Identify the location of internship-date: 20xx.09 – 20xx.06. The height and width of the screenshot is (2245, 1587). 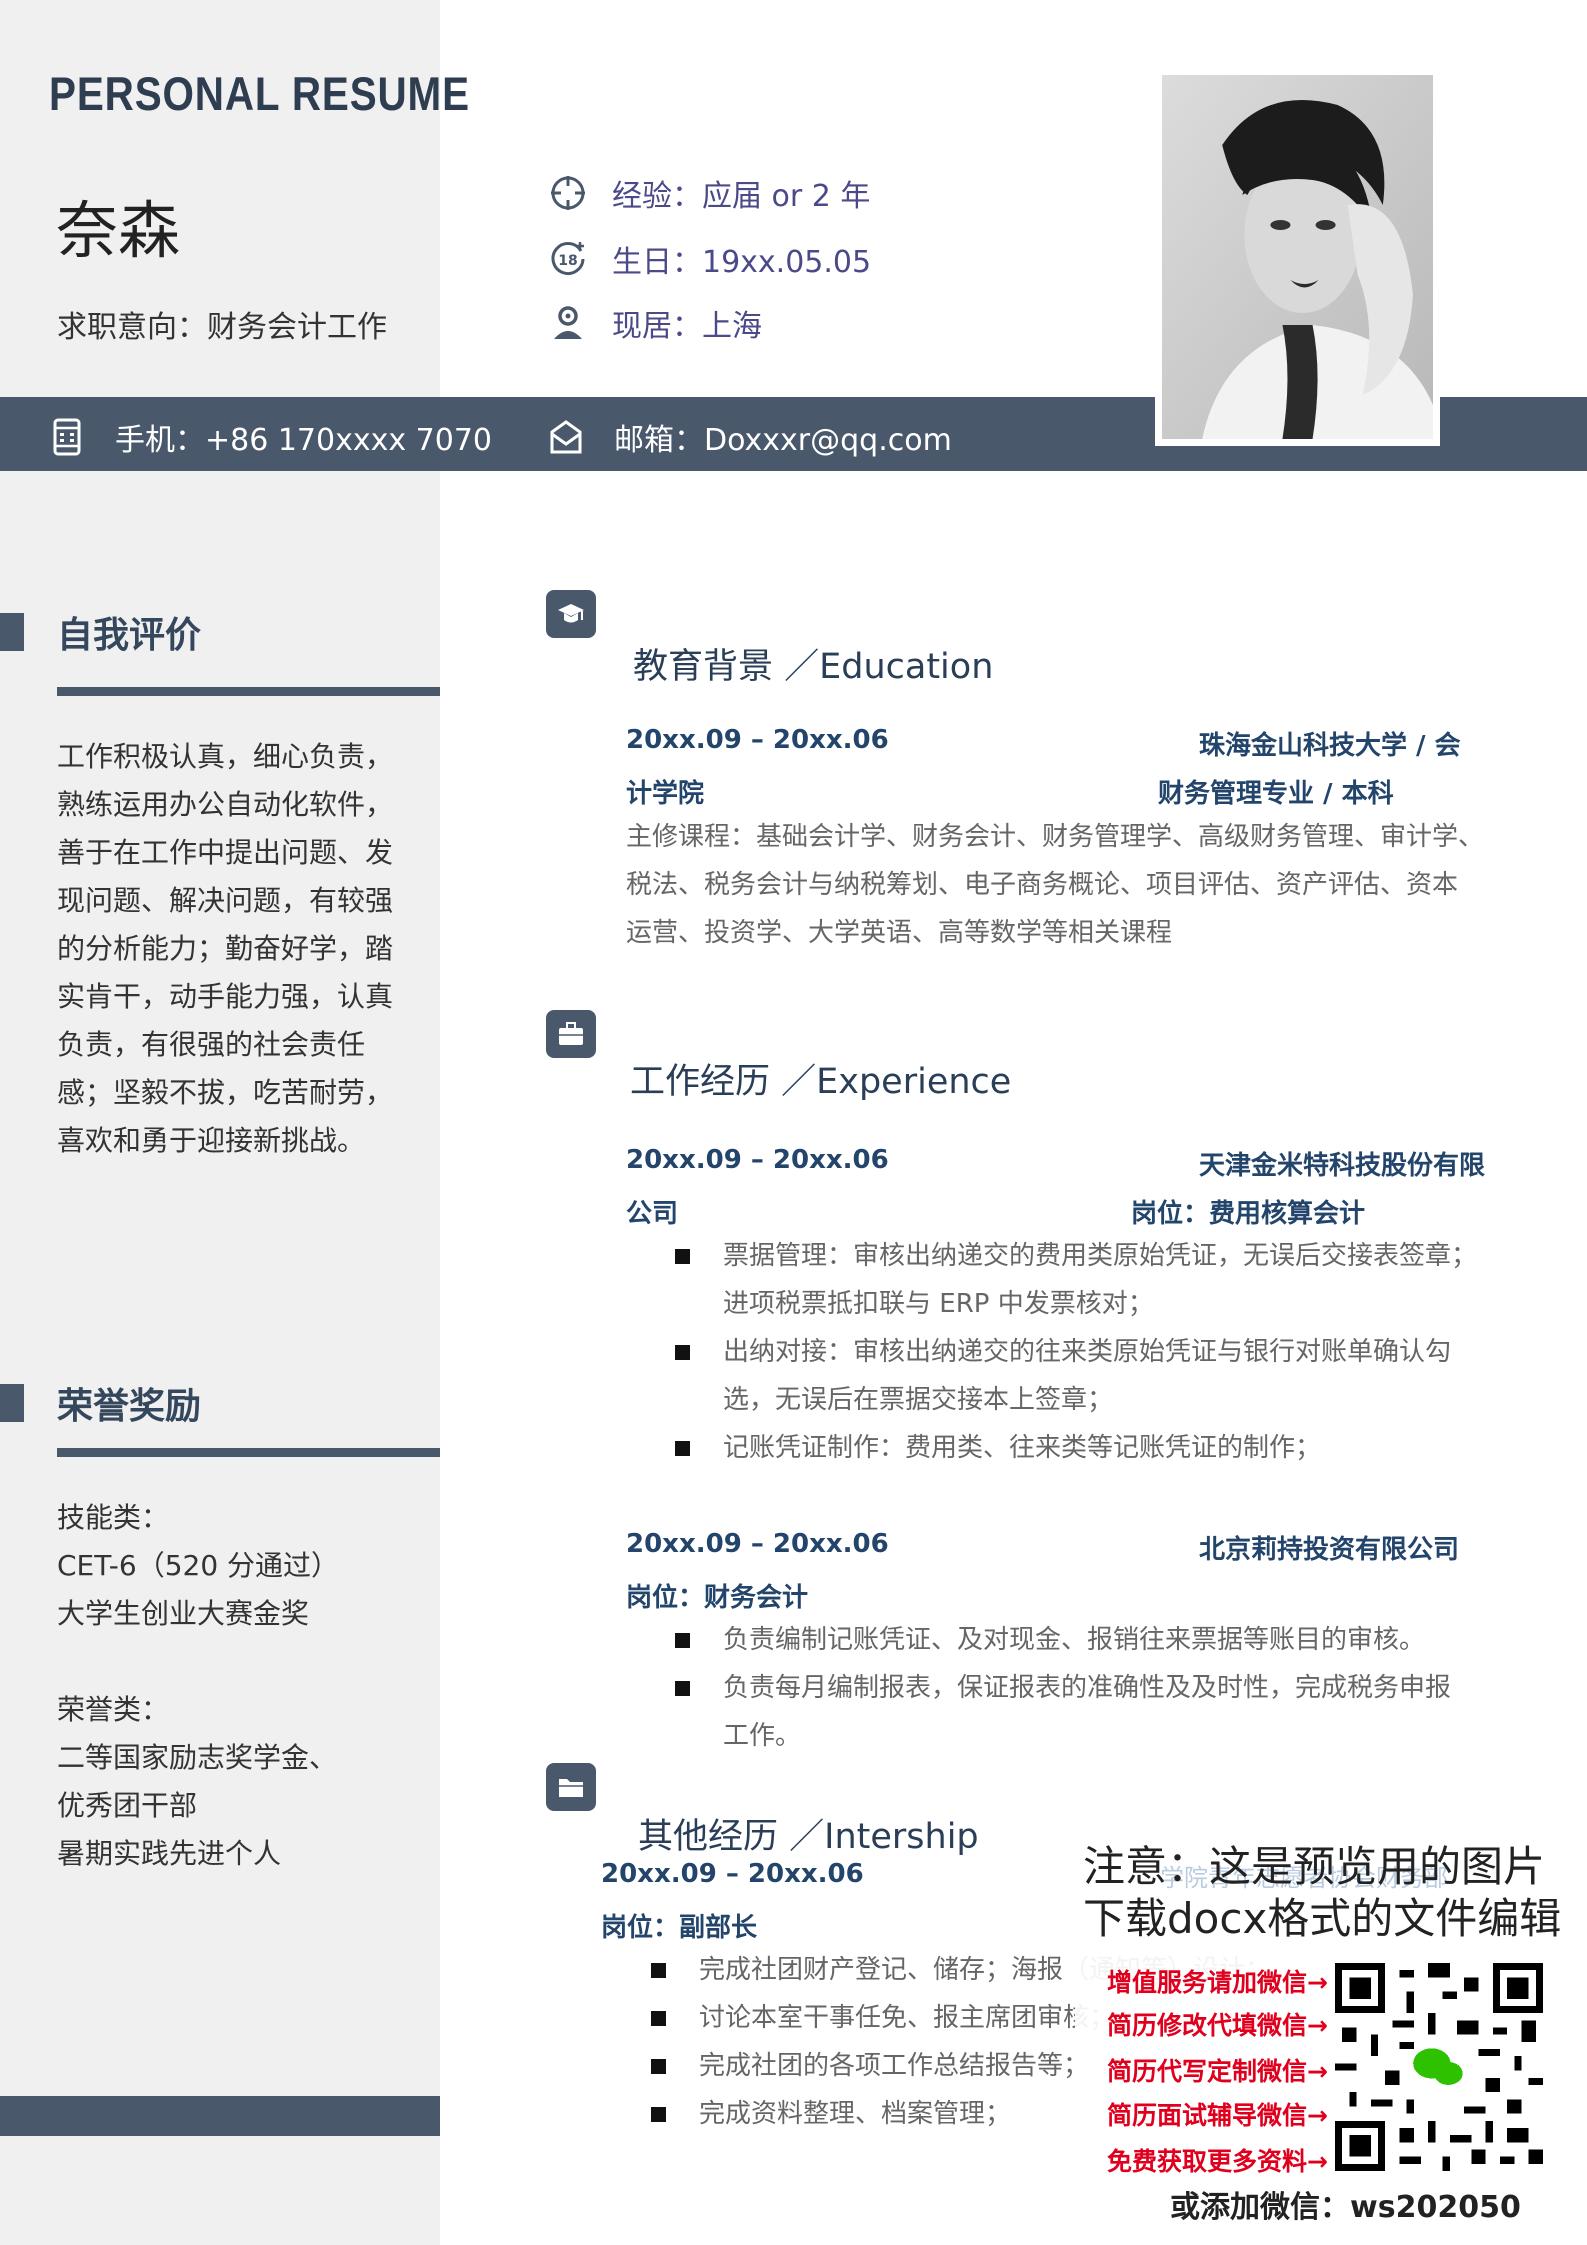
(732, 1874).